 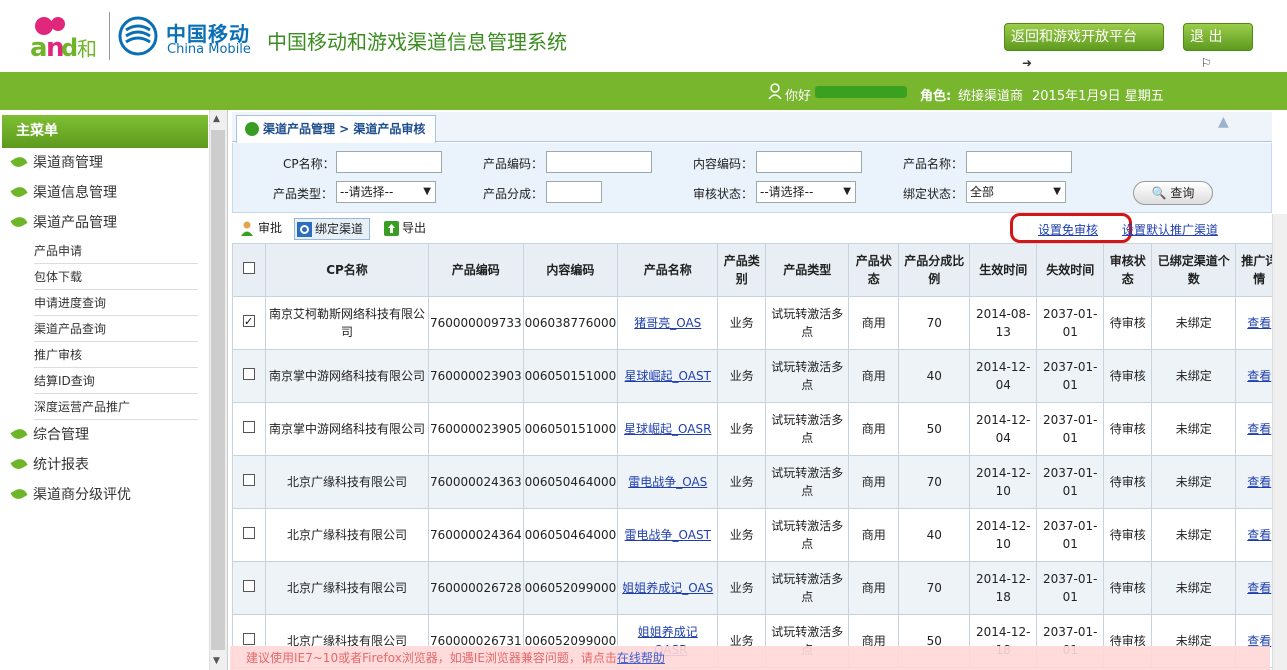 I want to click on sidebar-subitem-deep-ops: 深度运营产品推广, so click(x=116, y=409).